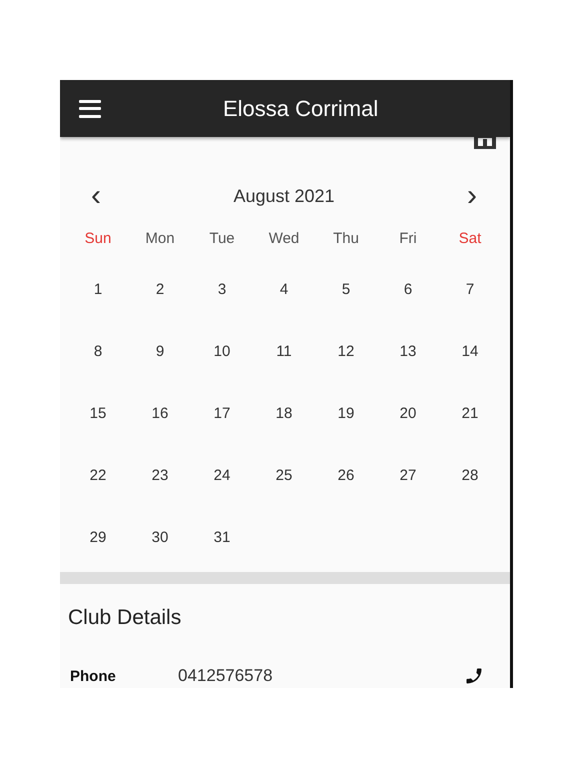 The width and height of the screenshot is (576, 768). I want to click on menu-icon, so click(90, 109).